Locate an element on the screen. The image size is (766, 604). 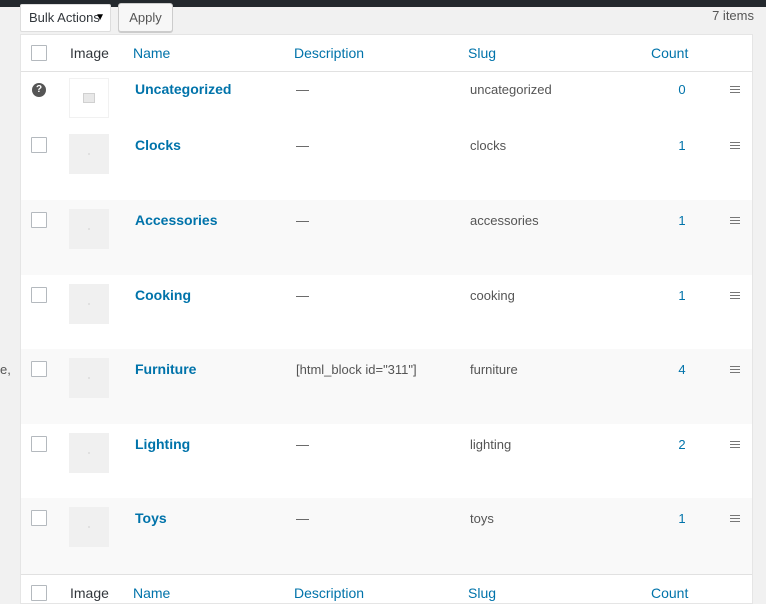
select-all-checkbox-footer is located at coordinates (39, 593).